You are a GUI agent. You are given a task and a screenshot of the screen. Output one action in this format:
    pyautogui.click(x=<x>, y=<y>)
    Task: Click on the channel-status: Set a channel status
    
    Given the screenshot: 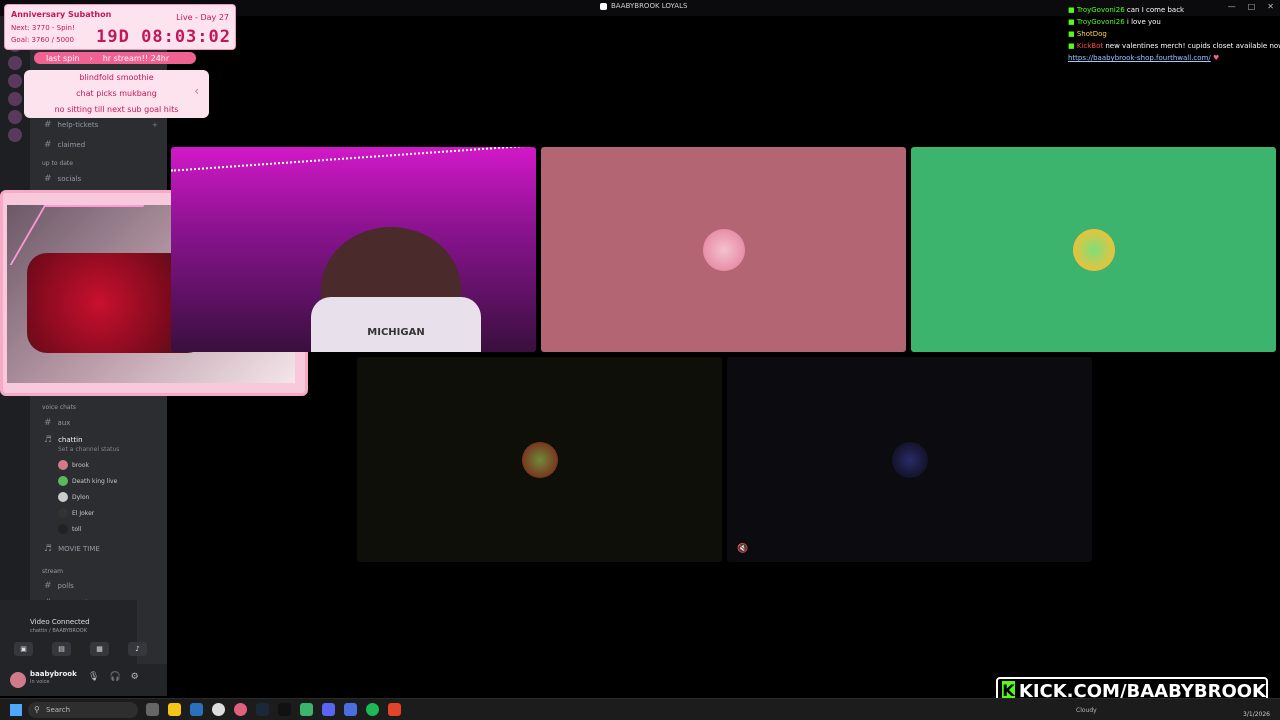 What is the action you would take?
    pyautogui.click(x=88, y=449)
    